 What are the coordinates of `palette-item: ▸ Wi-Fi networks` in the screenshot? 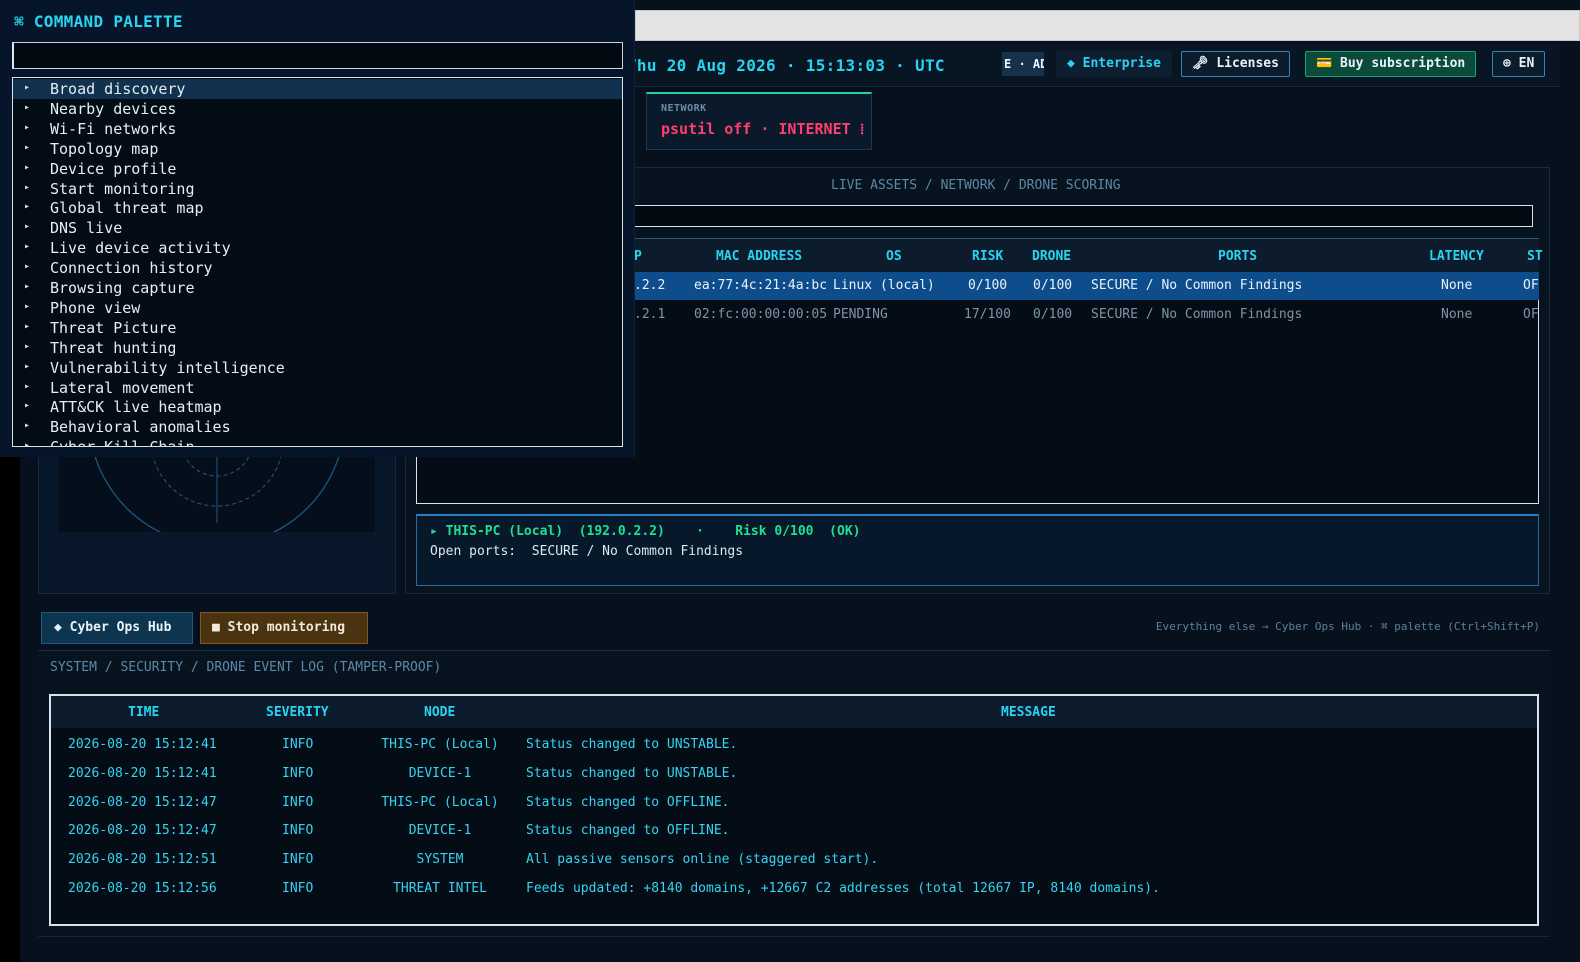 It's located at (317, 129).